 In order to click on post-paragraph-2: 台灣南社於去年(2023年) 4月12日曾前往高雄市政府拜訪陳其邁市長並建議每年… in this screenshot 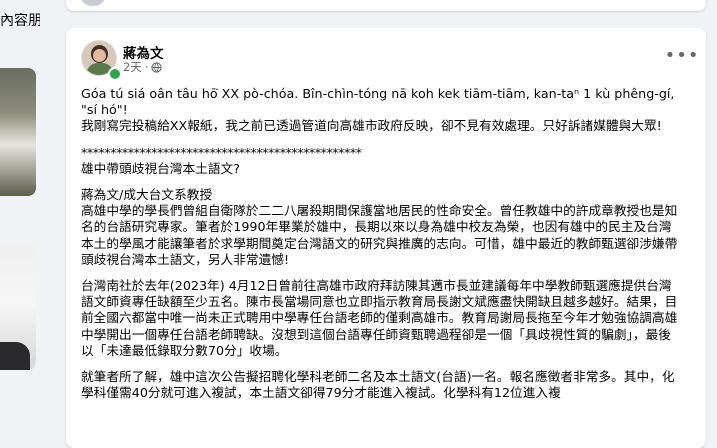, I will do `click(379, 318)`.